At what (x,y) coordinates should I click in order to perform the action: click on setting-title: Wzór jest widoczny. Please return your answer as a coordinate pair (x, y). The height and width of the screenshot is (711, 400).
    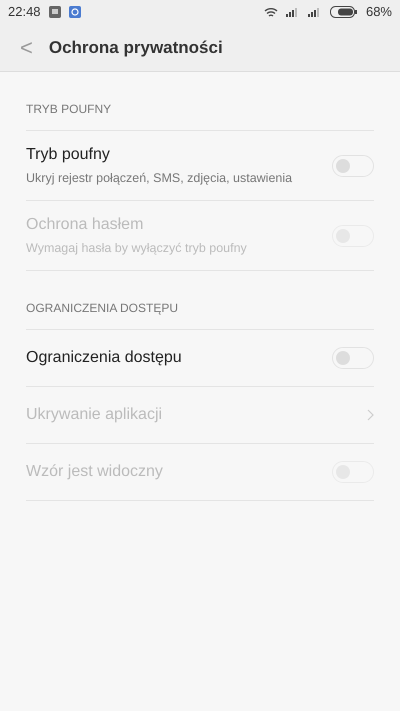
    Looking at the image, I should click on (94, 472).